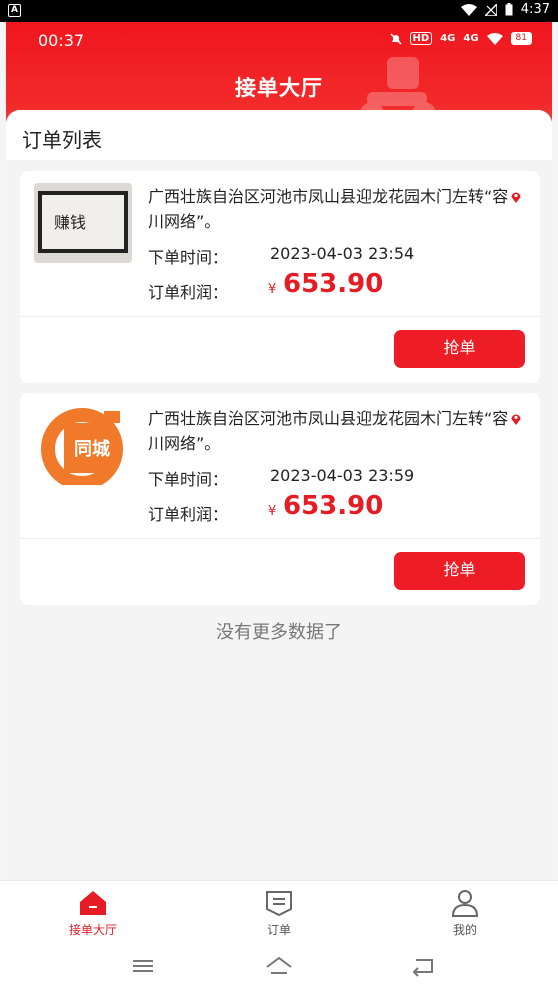 The width and height of the screenshot is (558, 992). What do you see at coordinates (92, 449) in the screenshot?
I see `thumbnail-text: 同城` at bounding box center [92, 449].